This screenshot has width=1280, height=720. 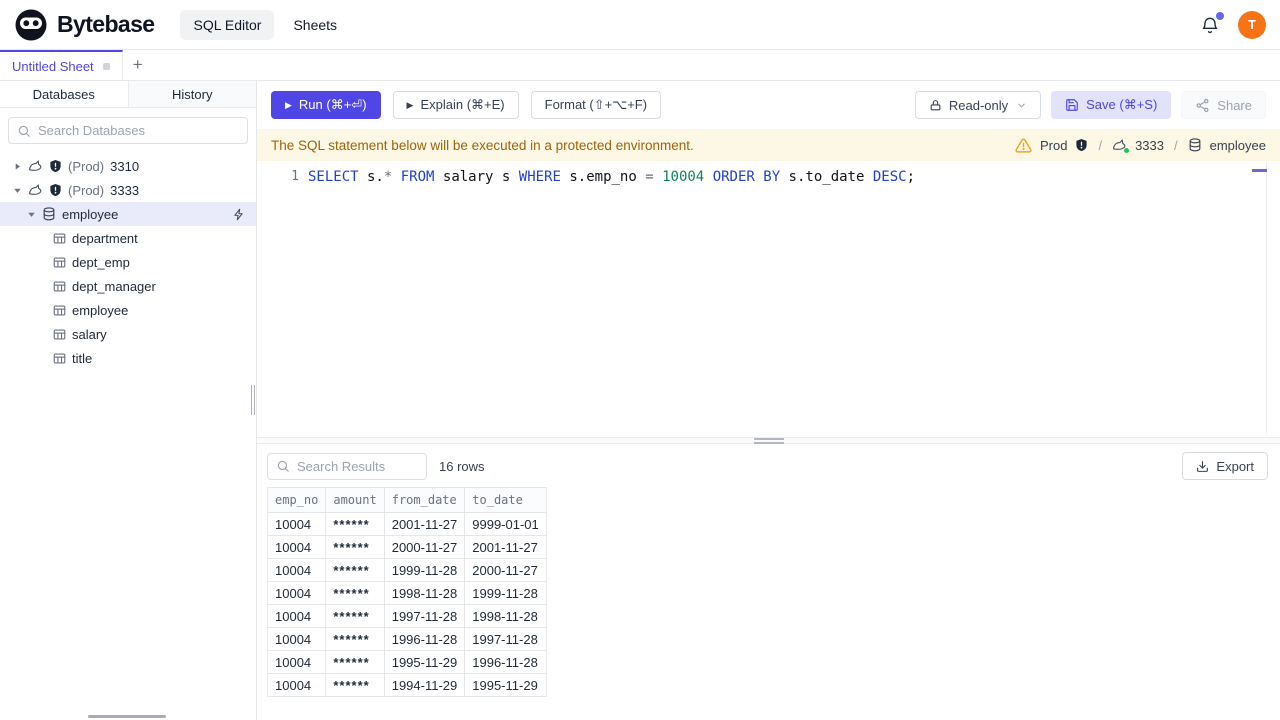 I want to click on search-databases-input, so click(x=138, y=130).